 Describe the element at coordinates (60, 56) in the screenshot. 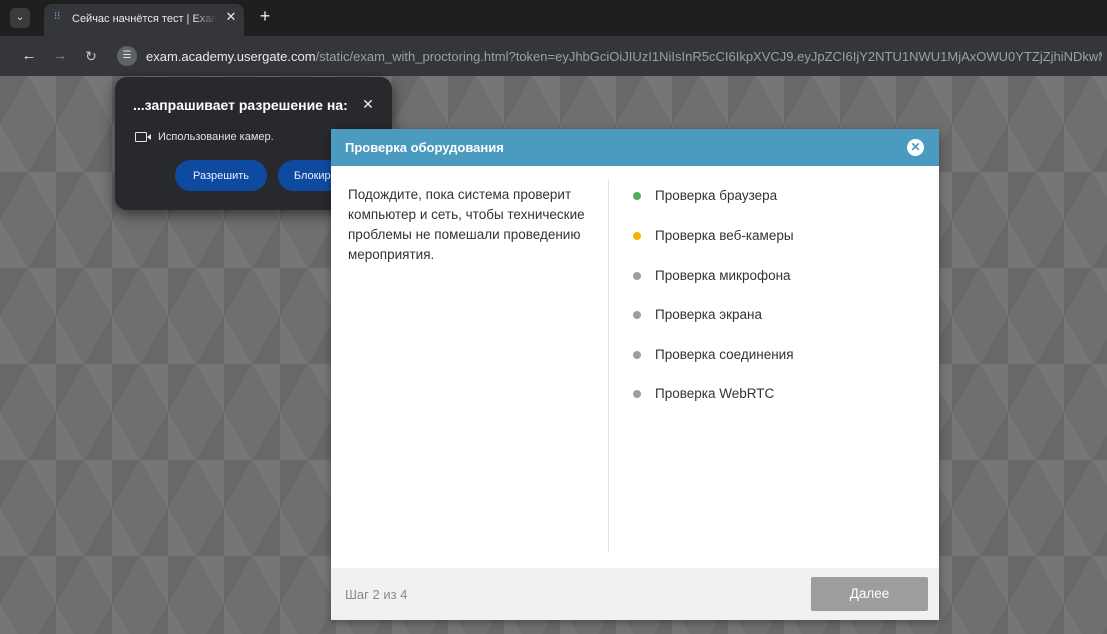

I see `forward-arrow-icon: →` at that location.